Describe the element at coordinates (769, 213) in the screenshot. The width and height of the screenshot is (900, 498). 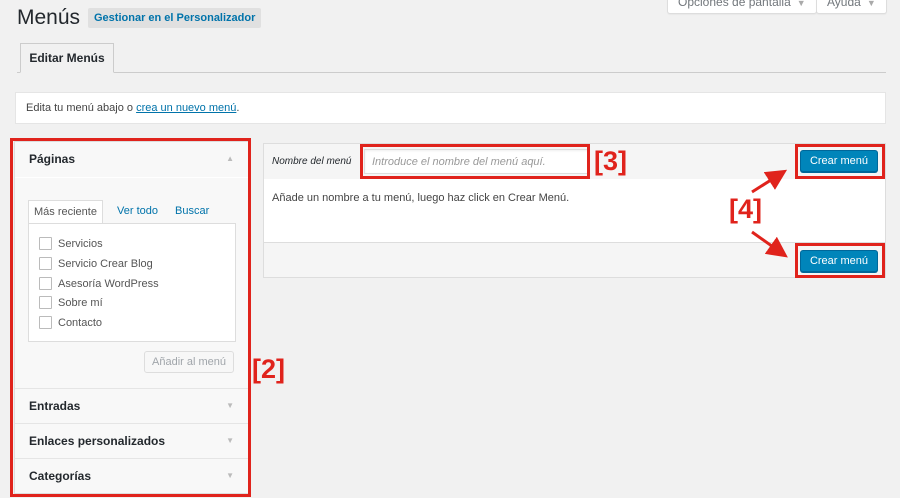
I see `annotation-arrows` at that location.